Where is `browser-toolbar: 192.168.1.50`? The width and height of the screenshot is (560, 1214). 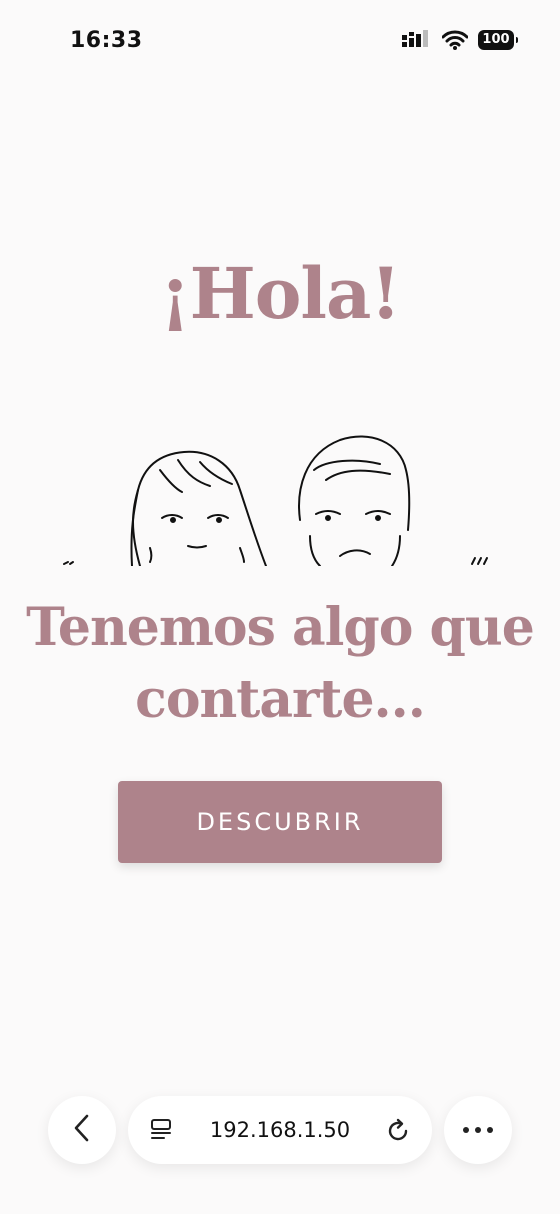 browser-toolbar: 192.168.1.50 is located at coordinates (280, 1131).